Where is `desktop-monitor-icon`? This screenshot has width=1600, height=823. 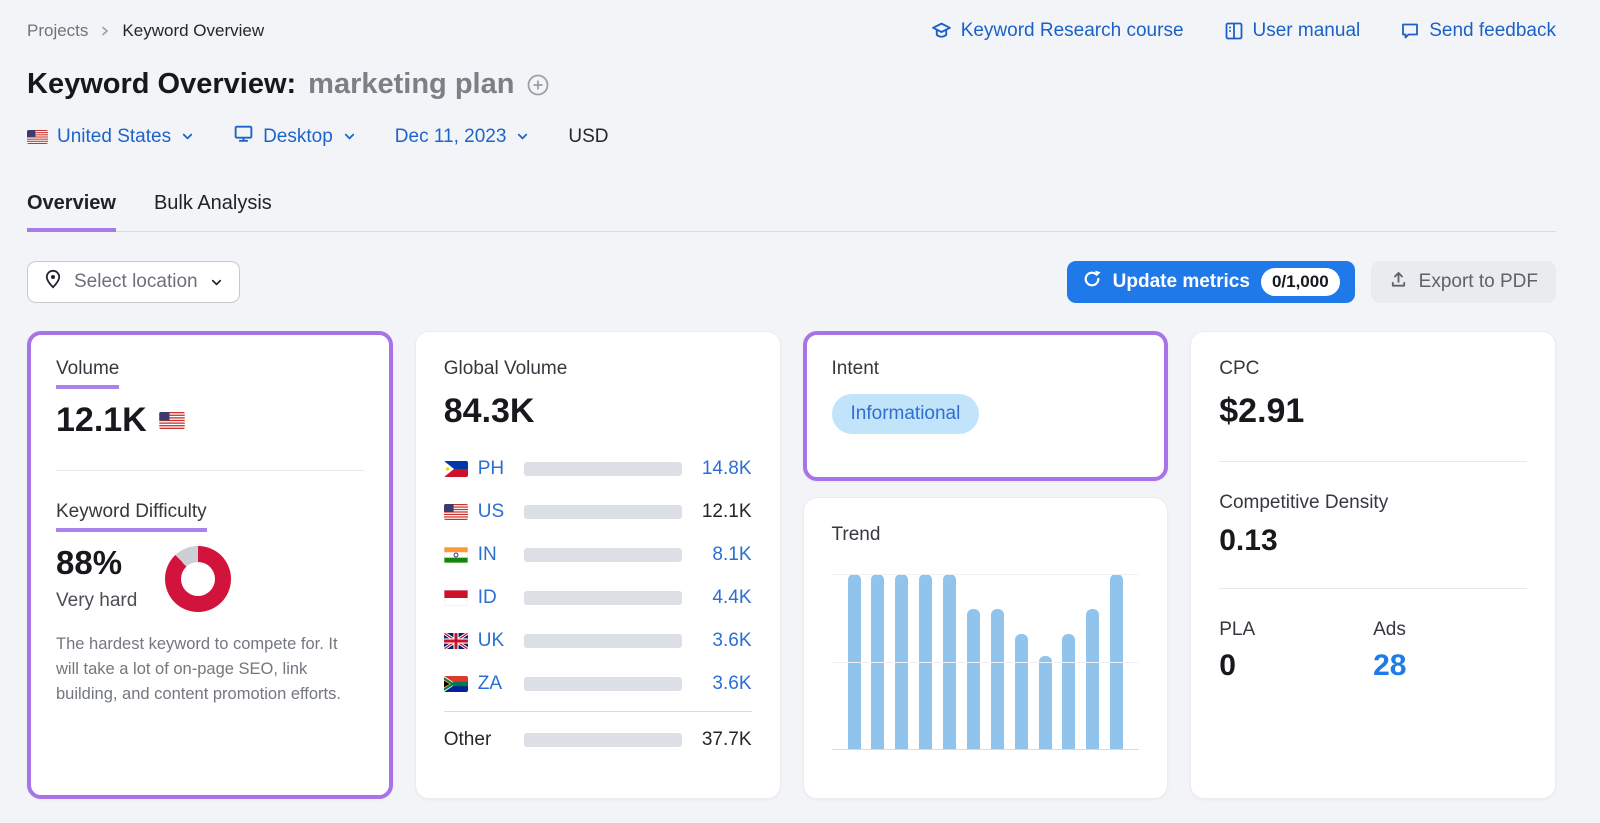
desktop-monitor-icon is located at coordinates (243, 136).